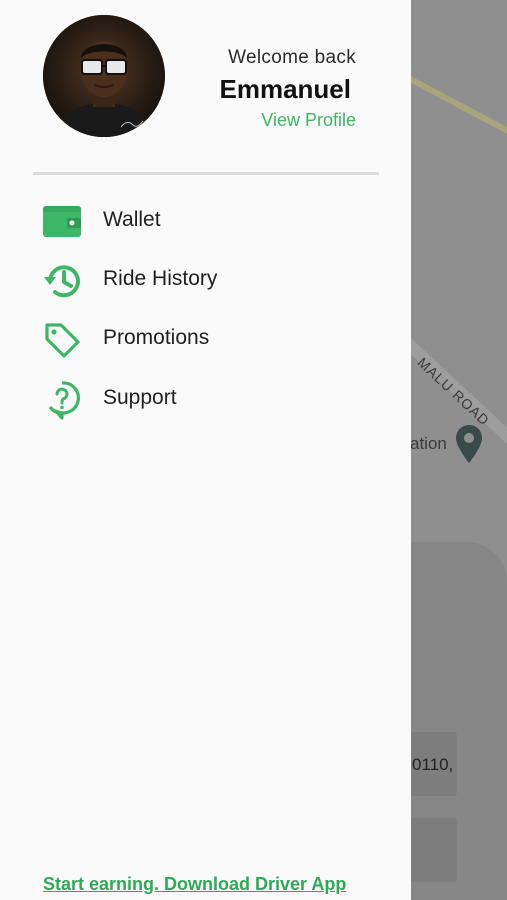 The height and width of the screenshot is (900, 507). I want to click on address-field-text: 0110,, so click(433, 764).